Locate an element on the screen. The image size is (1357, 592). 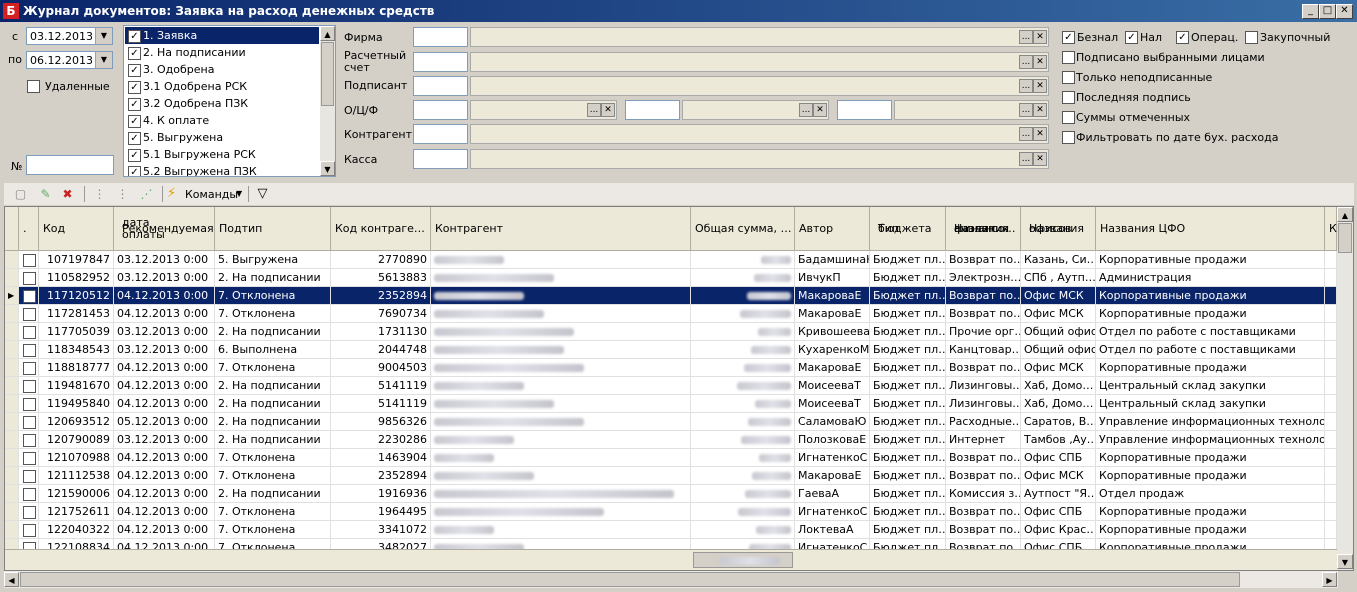
ocf-f-clear-icon: ✕ is located at coordinates (1040, 110).